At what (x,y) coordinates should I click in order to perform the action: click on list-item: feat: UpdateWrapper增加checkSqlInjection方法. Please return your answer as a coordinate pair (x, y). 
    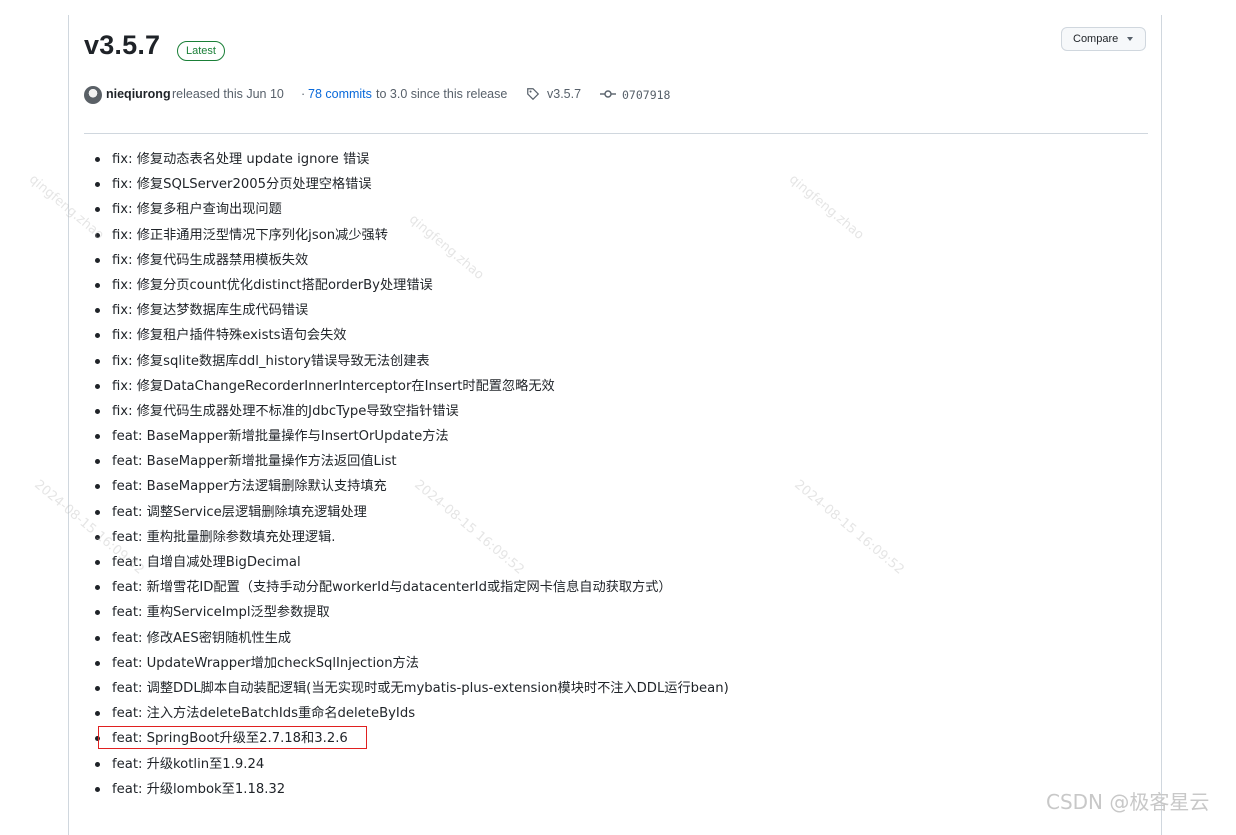
    Looking at the image, I should click on (412, 663).